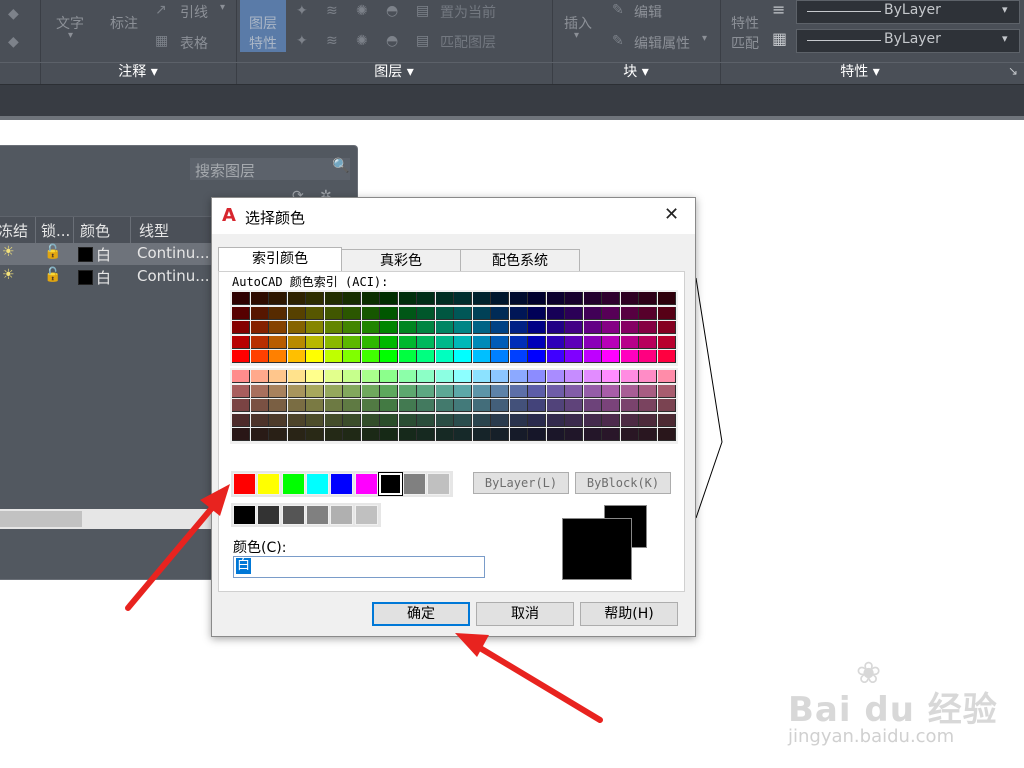 The image size is (1024, 768). Describe the element at coordinates (869, 673) in the screenshot. I see `paw-icon: ❀` at that location.